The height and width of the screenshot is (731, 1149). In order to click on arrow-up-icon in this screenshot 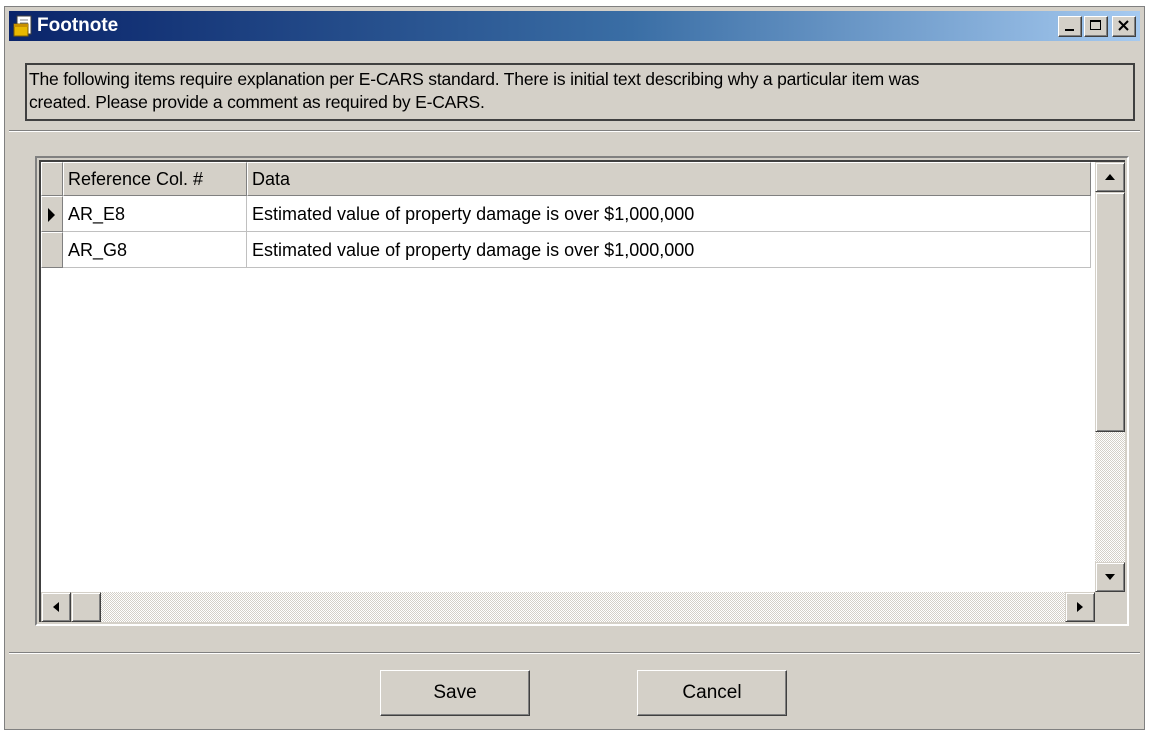, I will do `click(1110, 177)`.